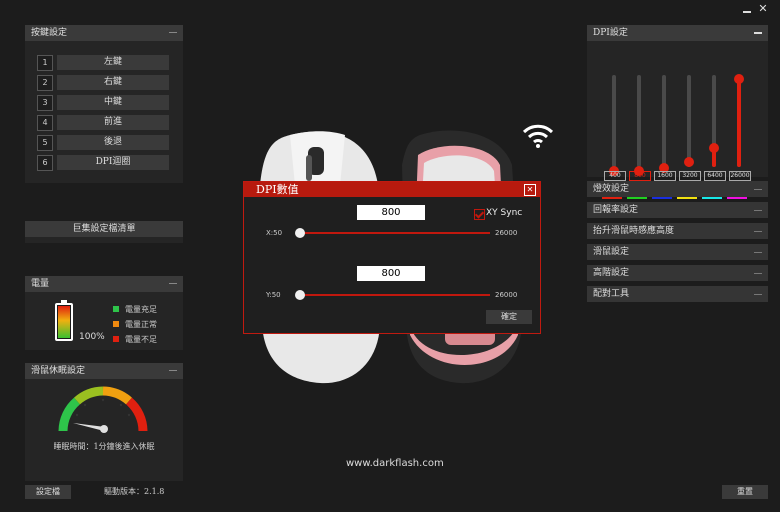  I want to click on y-max-label: 26000, so click(506, 295).